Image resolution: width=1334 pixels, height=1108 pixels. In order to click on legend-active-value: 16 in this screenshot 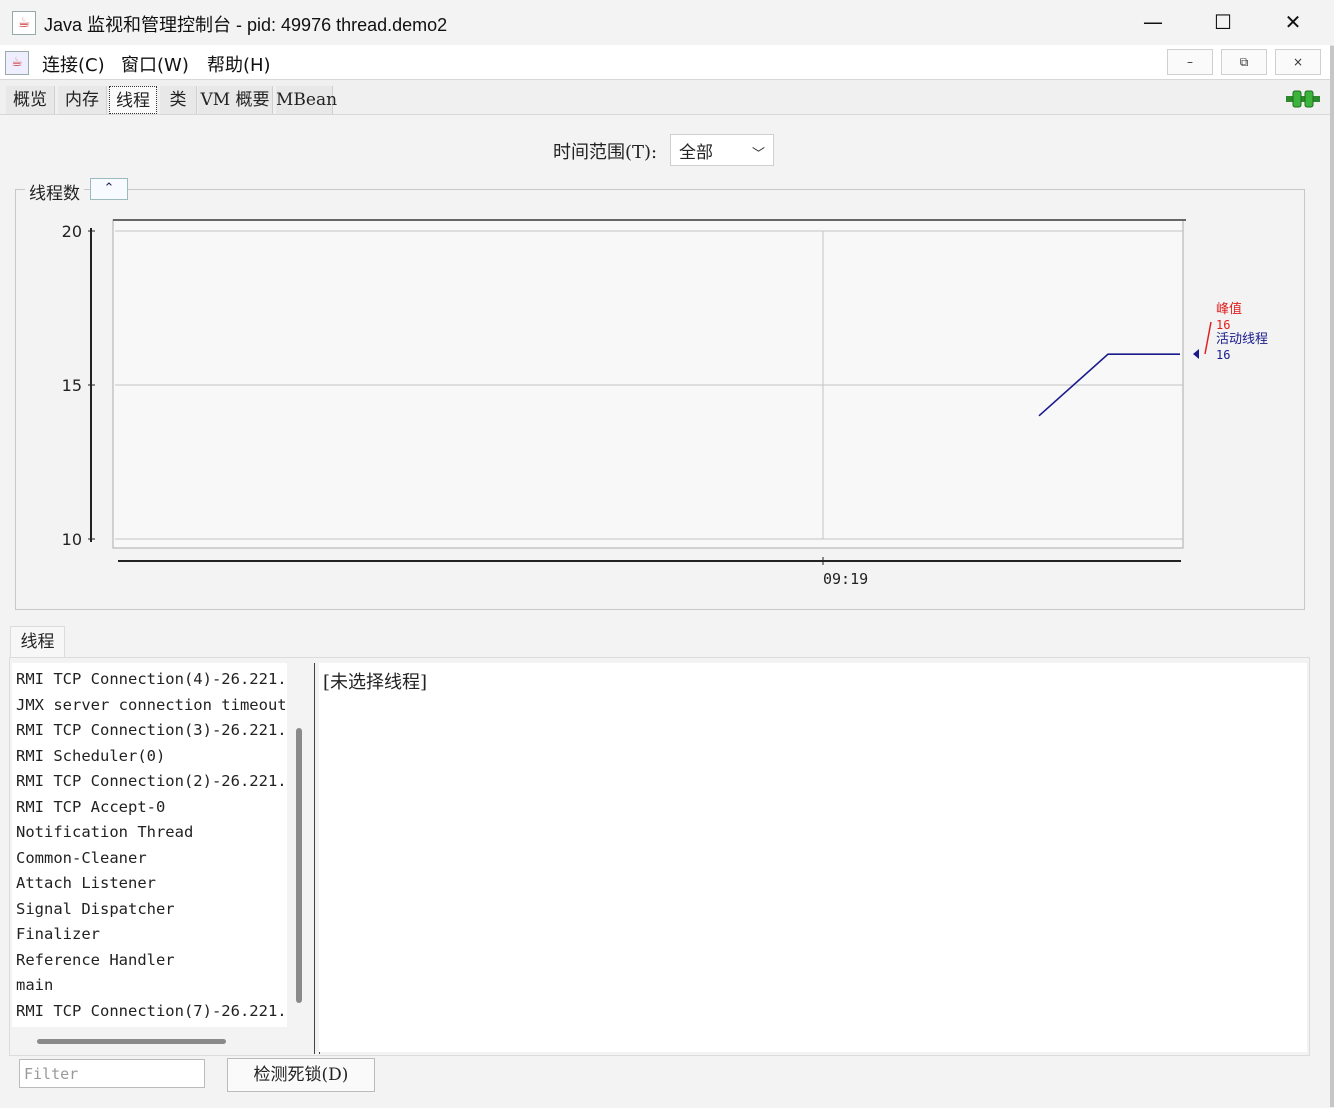, I will do `click(1223, 355)`.